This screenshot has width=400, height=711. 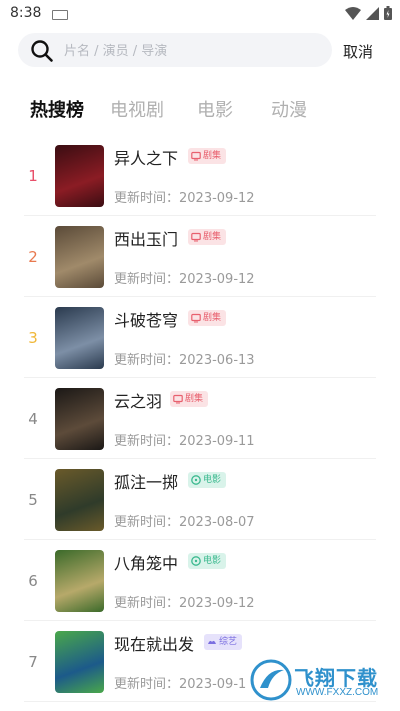 I want to click on signal-icon, so click(x=372, y=13).